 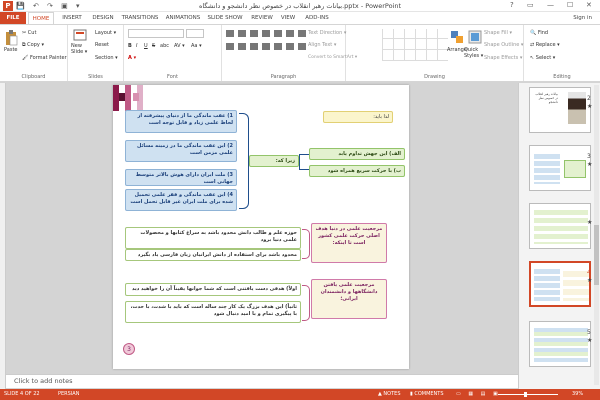 I want to click on decorative-pattern-row, so click(x=143, y=97).